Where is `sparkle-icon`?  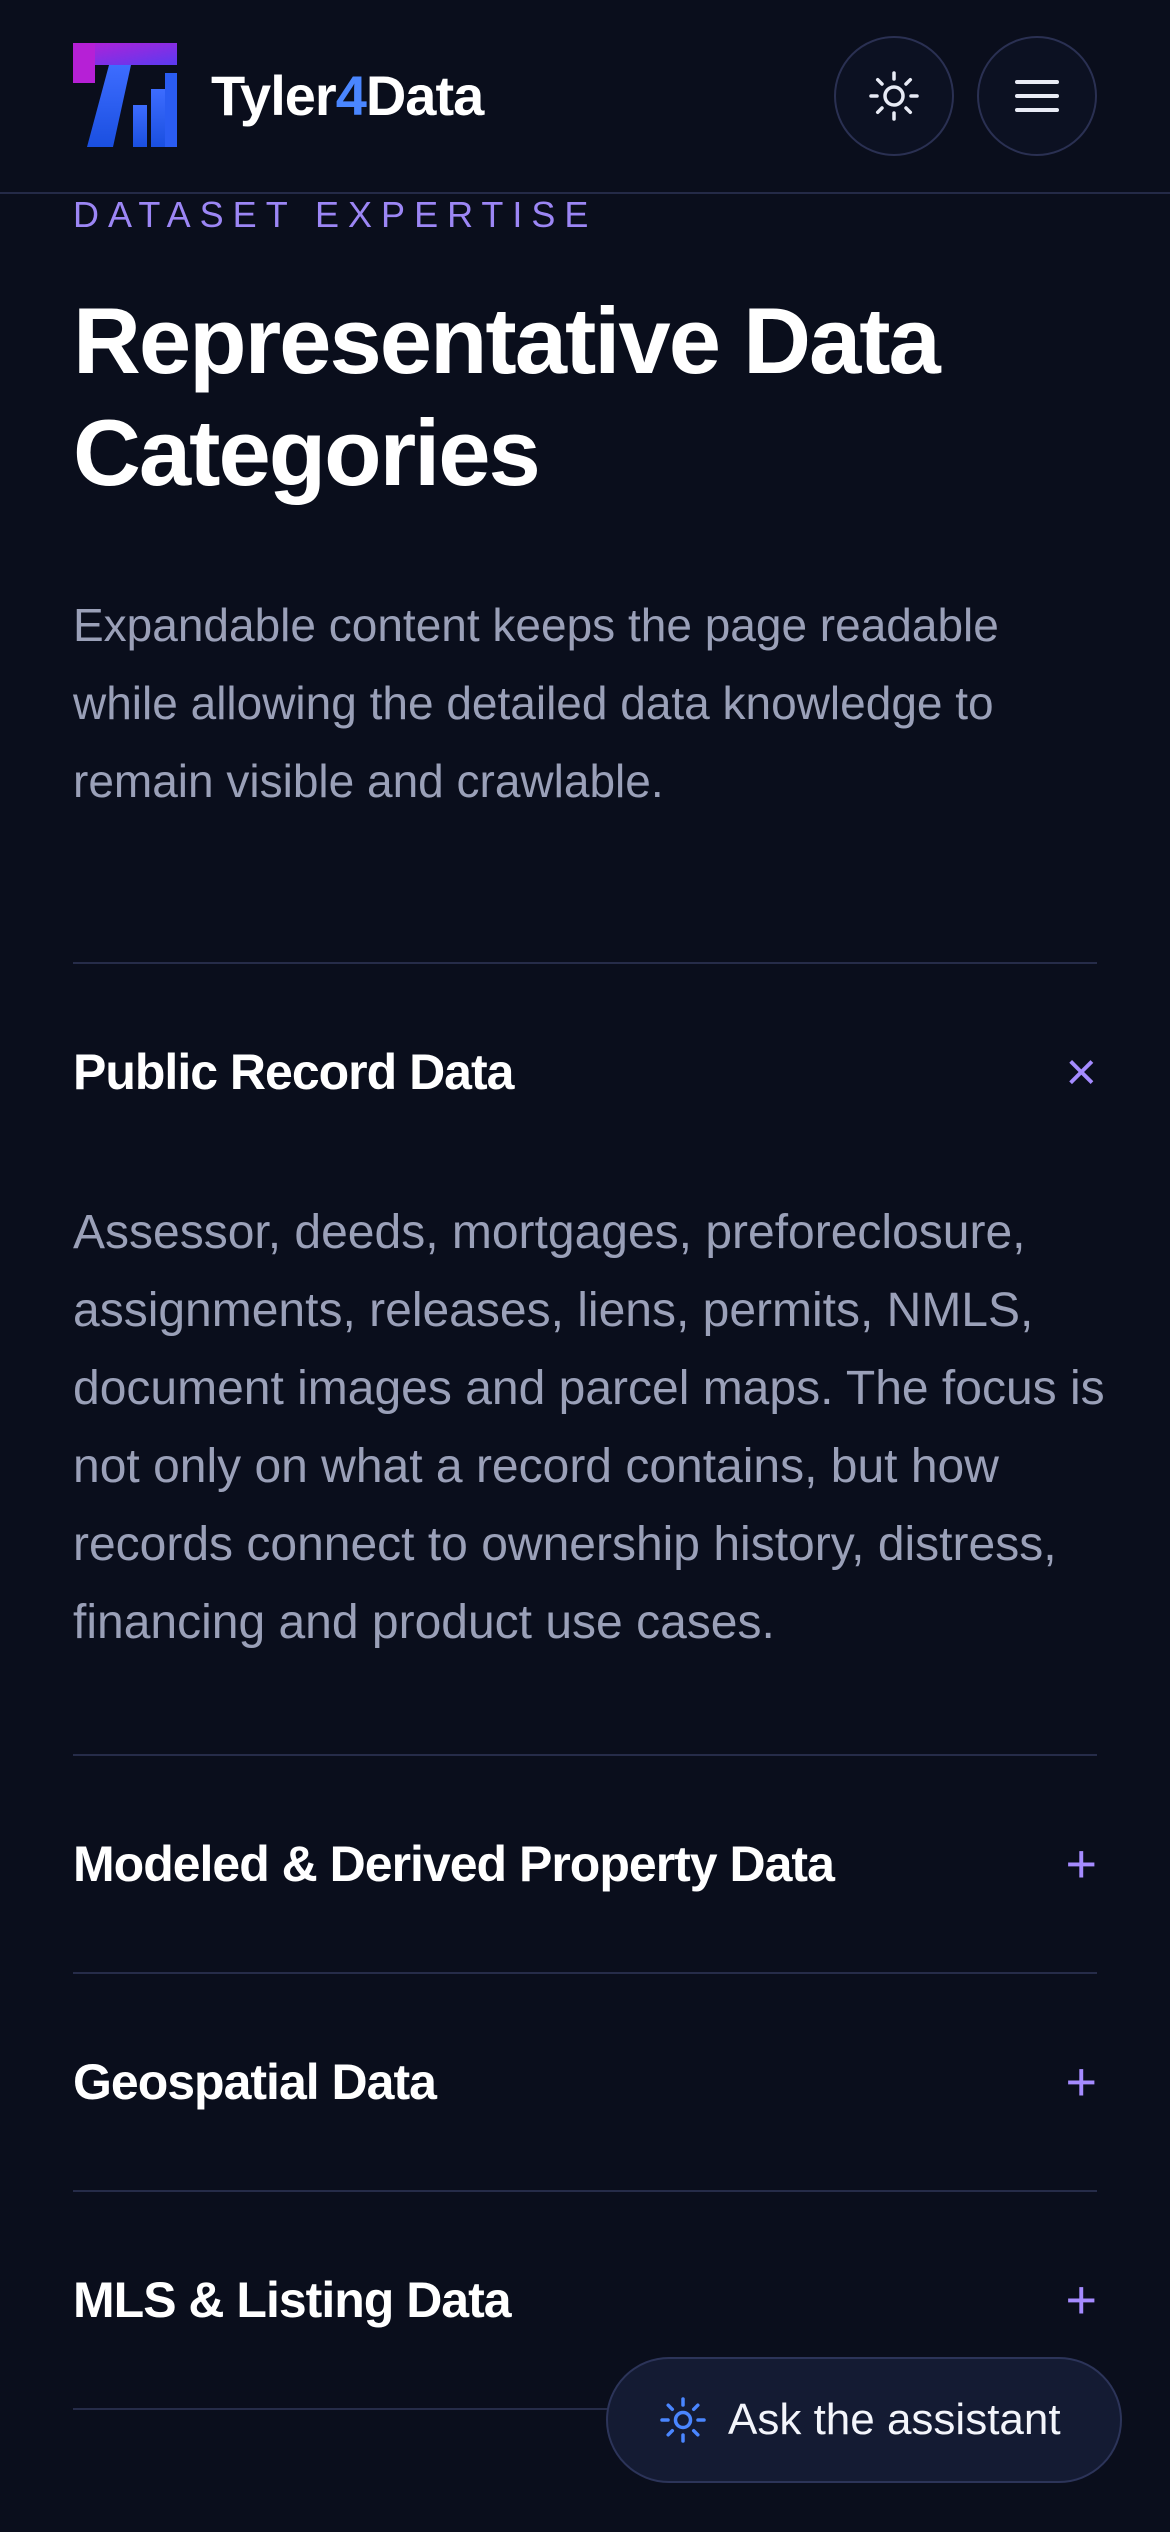
sparkle-icon is located at coordinates (683, 2420).